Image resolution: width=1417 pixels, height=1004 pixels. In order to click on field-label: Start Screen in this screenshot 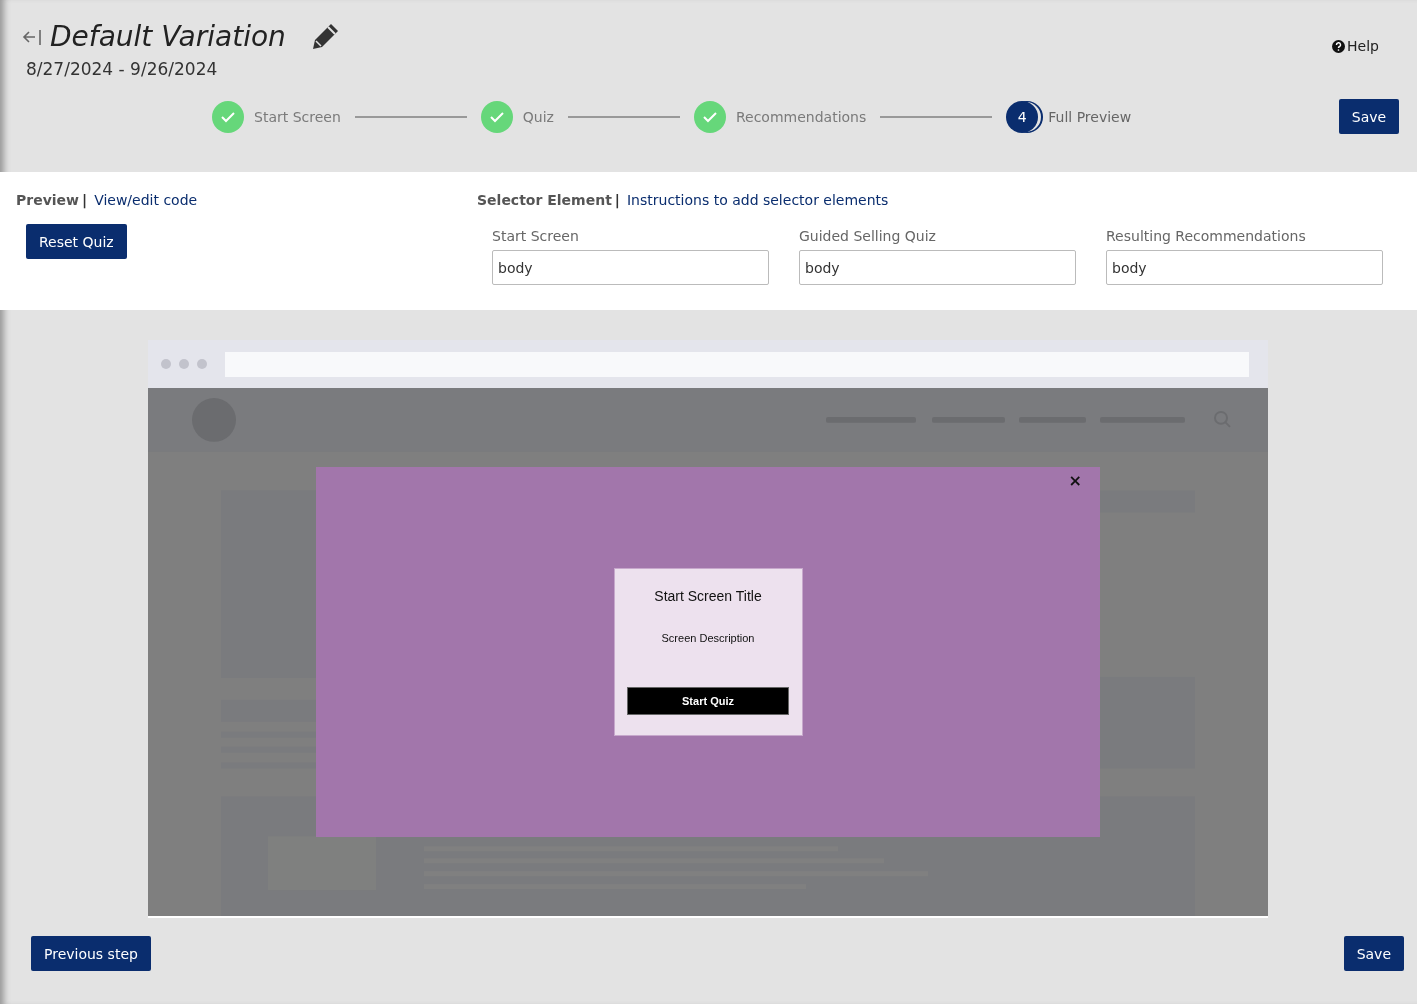, I will do `click(536, 236)`.